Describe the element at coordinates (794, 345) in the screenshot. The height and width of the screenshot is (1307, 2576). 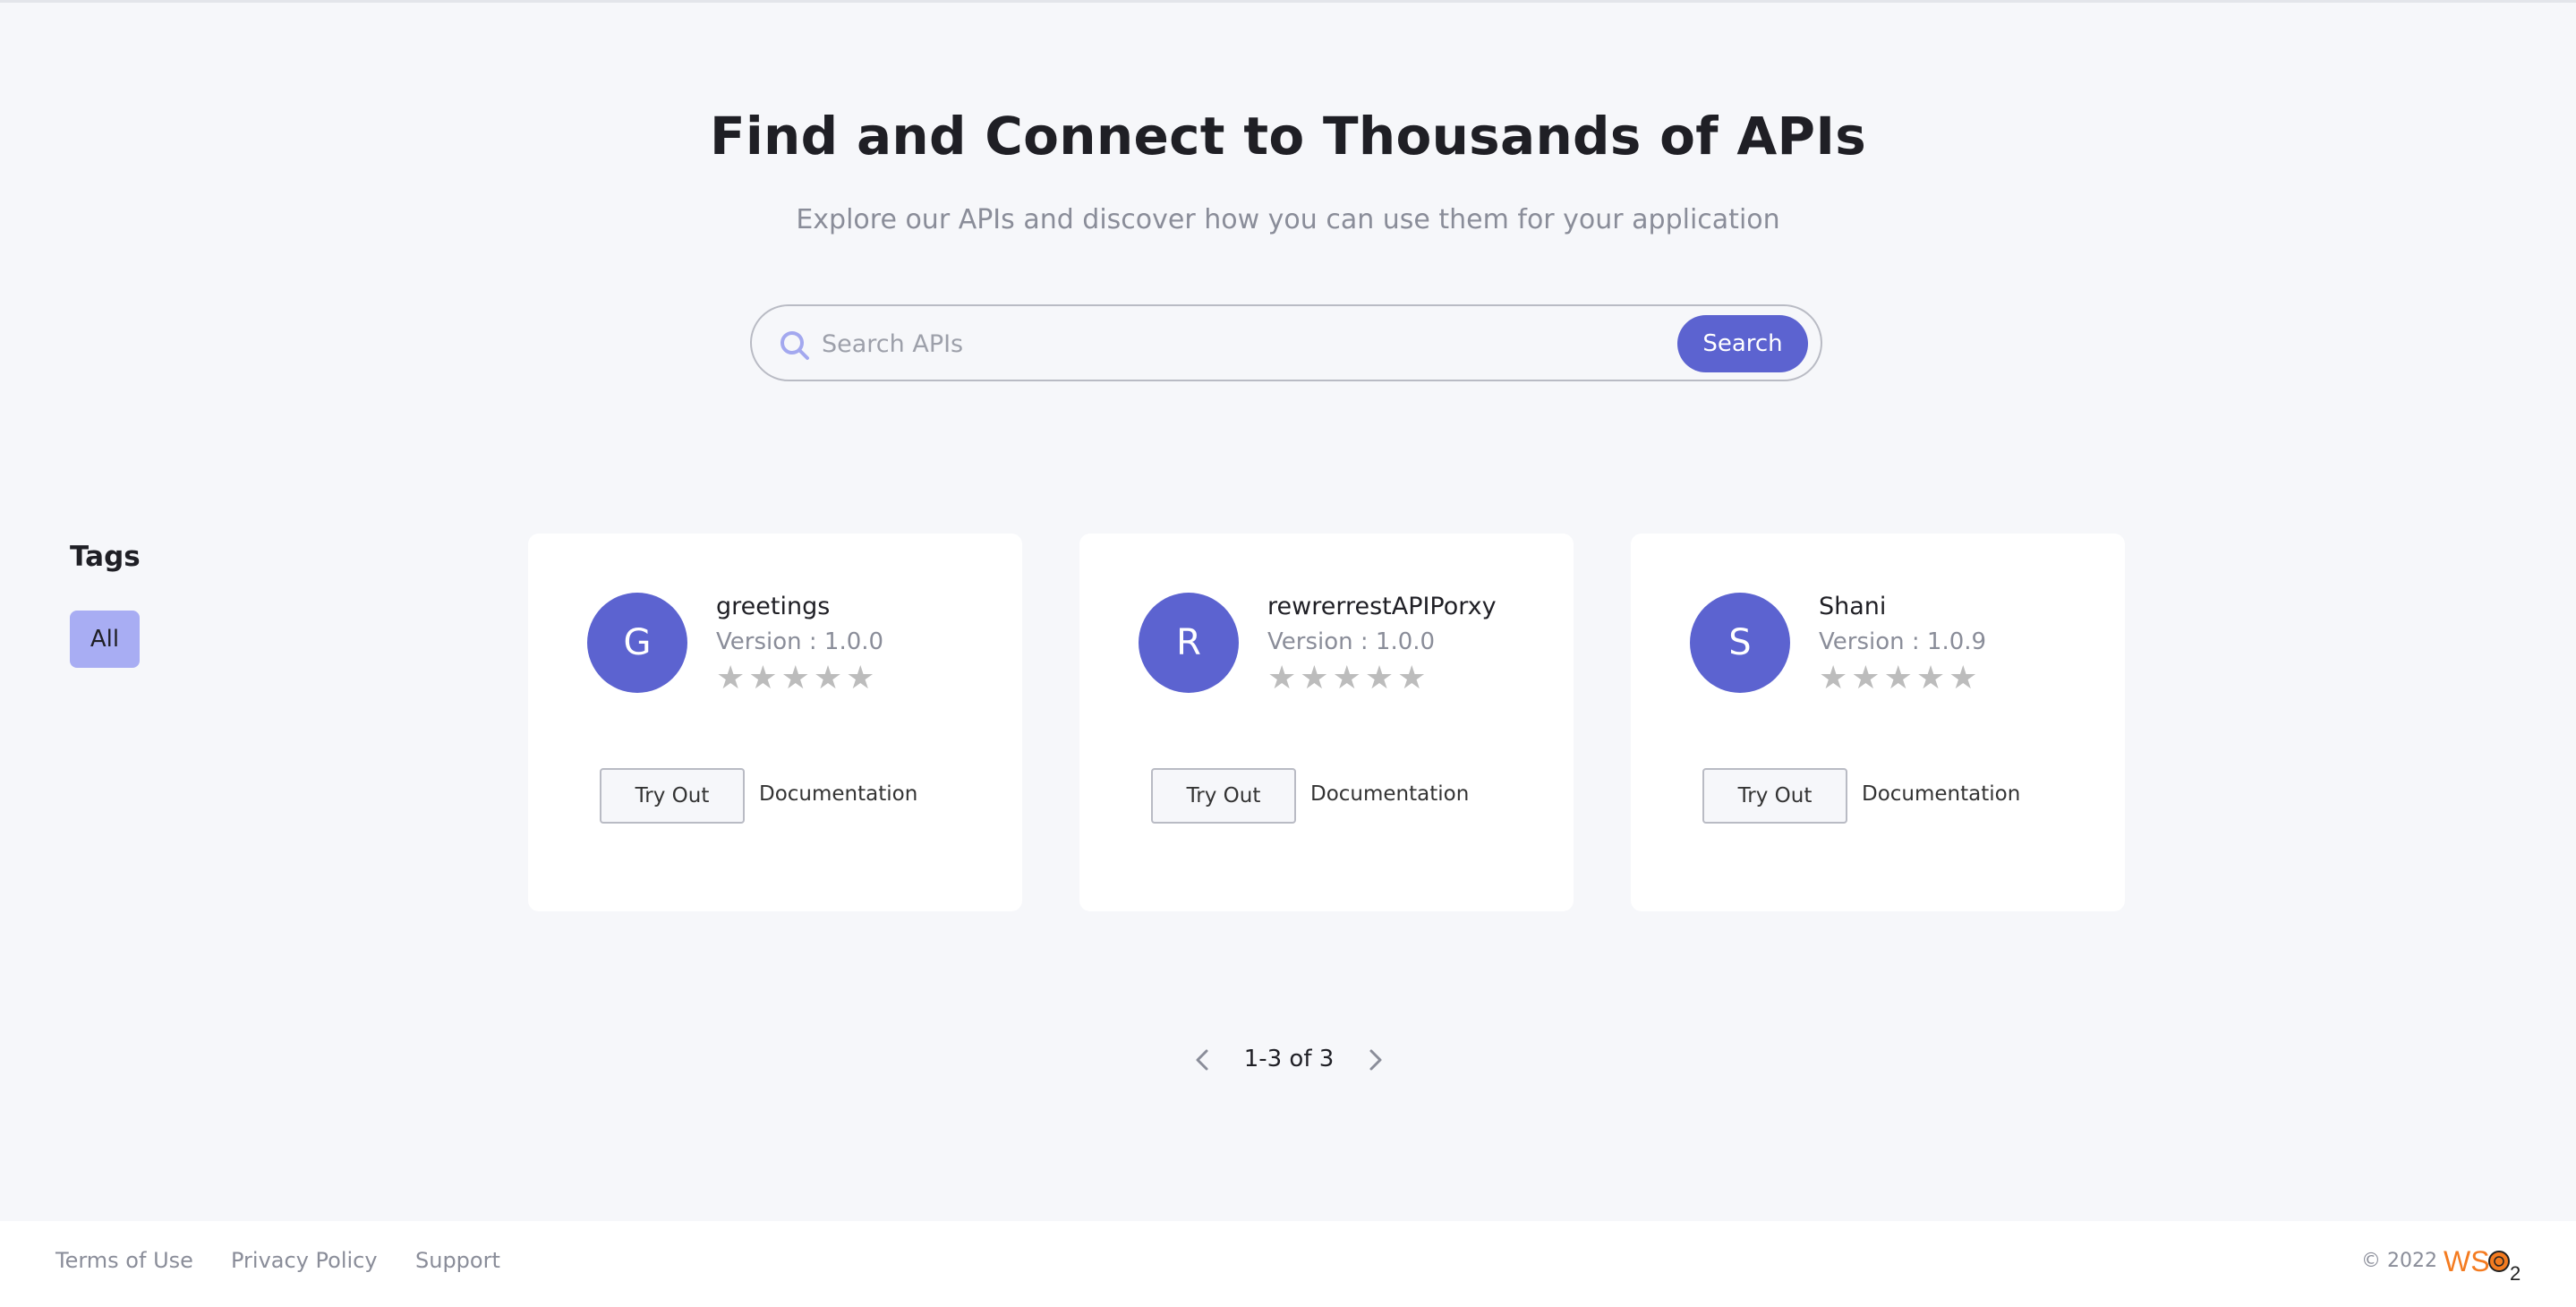
I see `search-icon` at that location.